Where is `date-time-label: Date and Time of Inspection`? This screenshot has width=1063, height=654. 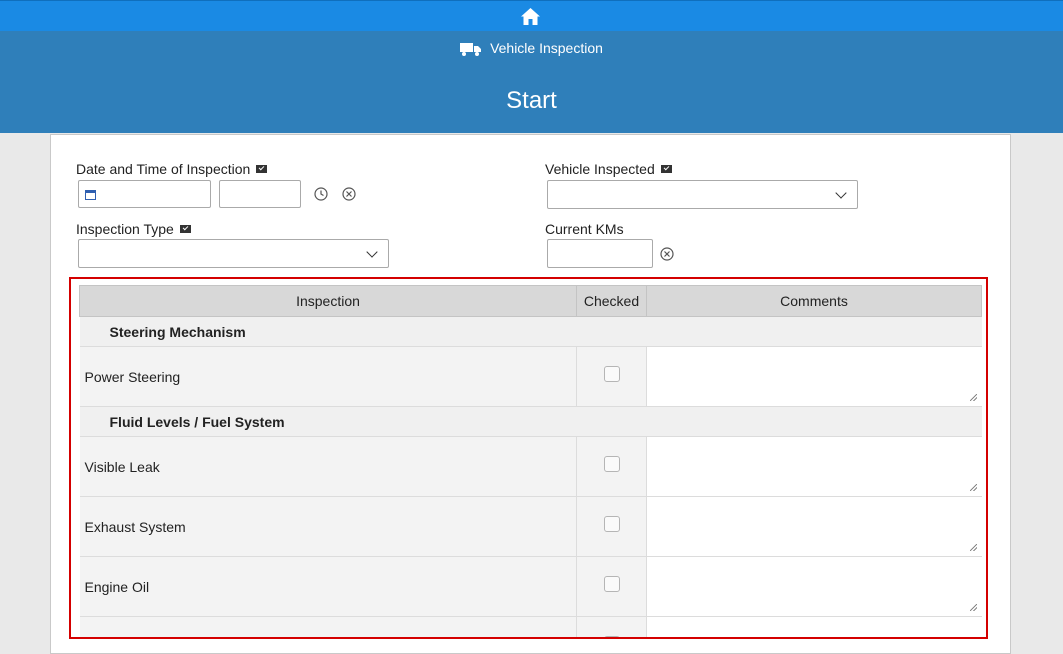
date-time-label: Date and Time of Inspection is located at coordinates (172, 169).